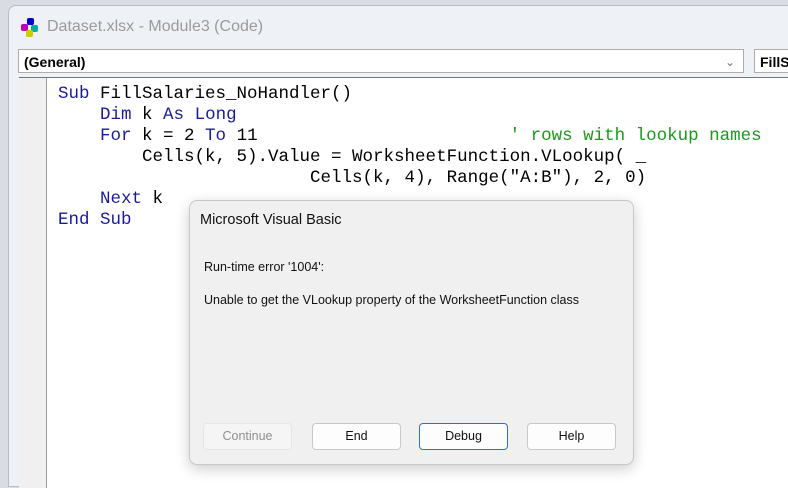 The image size is (788, 488). What do you see at coordinates (205, 94) in the screenshot?
I see `code-line: Sub FillSalaries_NoHandler()` at bounding box center [205, 94].